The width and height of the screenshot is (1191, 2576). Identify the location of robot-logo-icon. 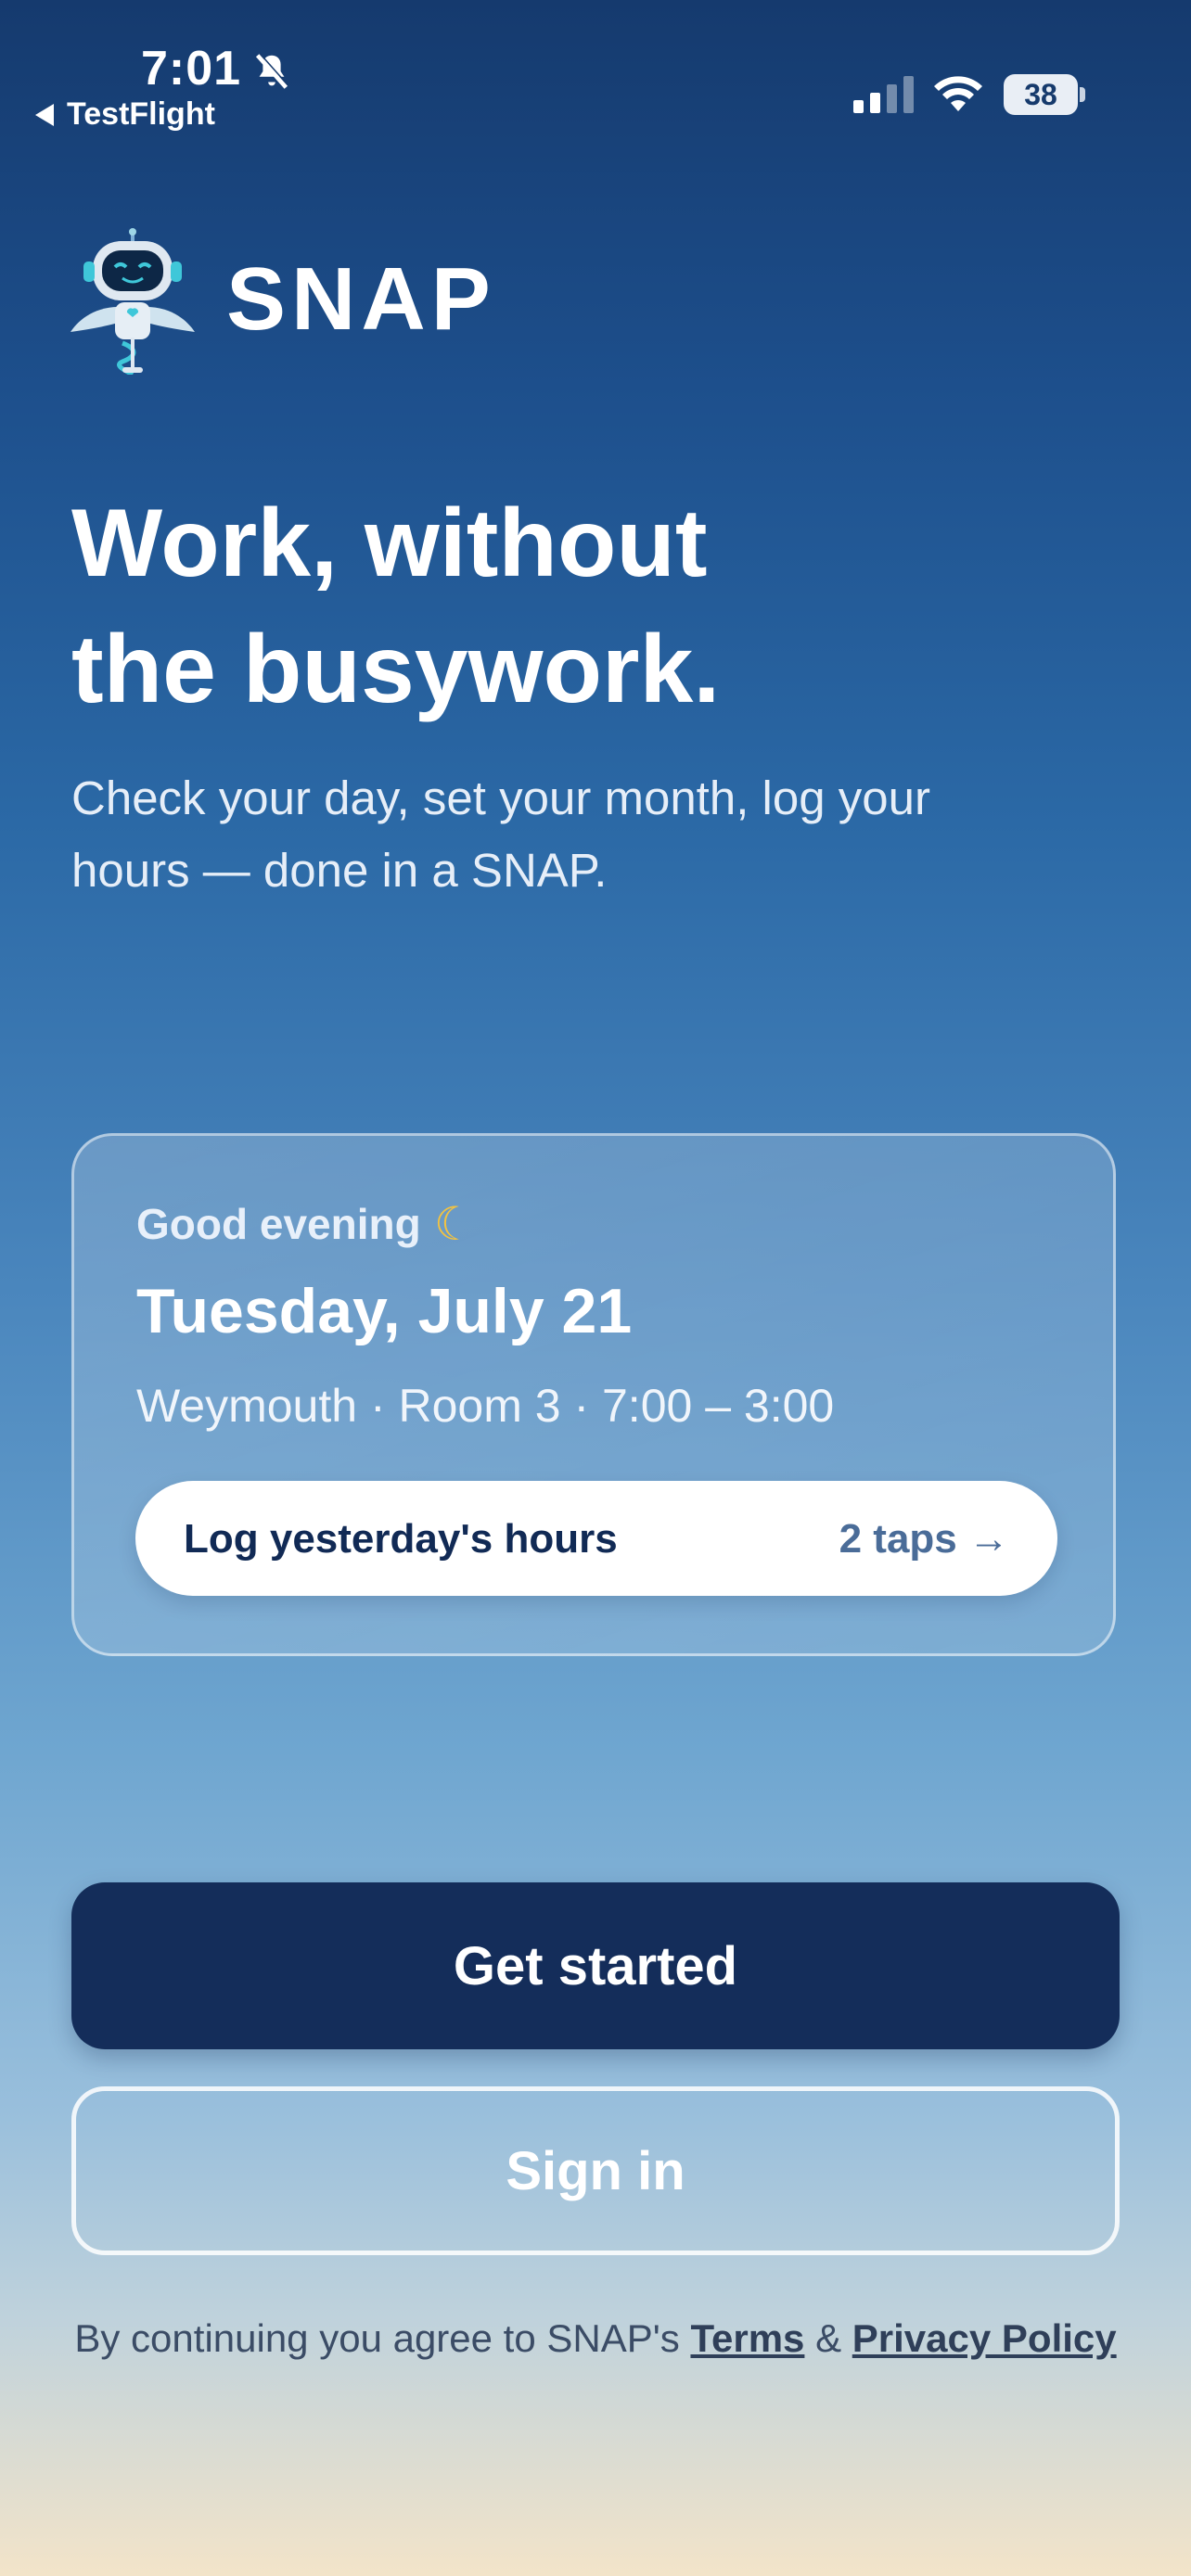
(132, 301).